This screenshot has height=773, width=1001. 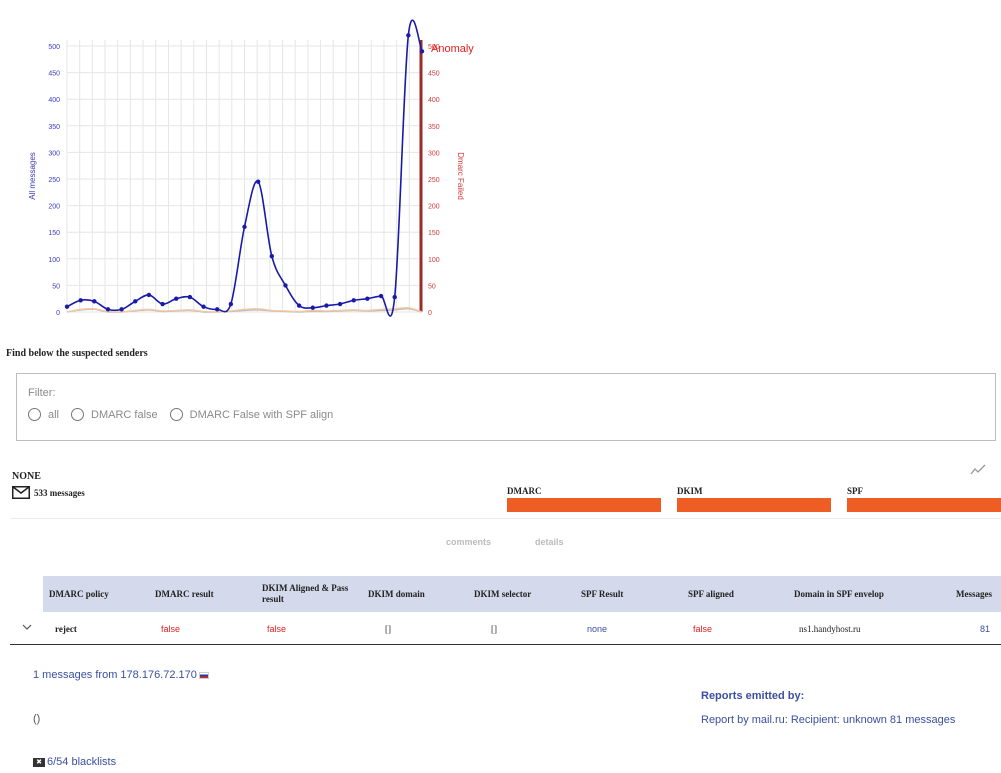 What do you see at coordinates (203, 675) in the screenshot?
I see `russia-flag-icon` at bounding box center [203, 675].